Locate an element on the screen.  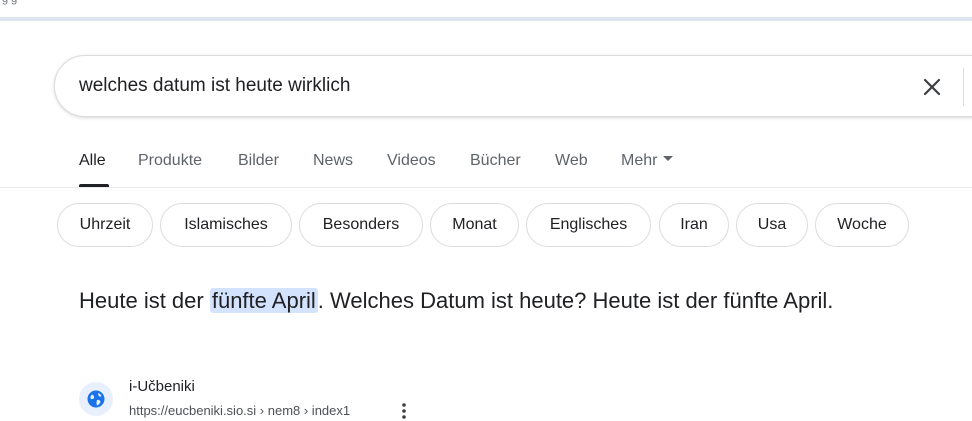
close-icon is located at coordinates (932, 87).